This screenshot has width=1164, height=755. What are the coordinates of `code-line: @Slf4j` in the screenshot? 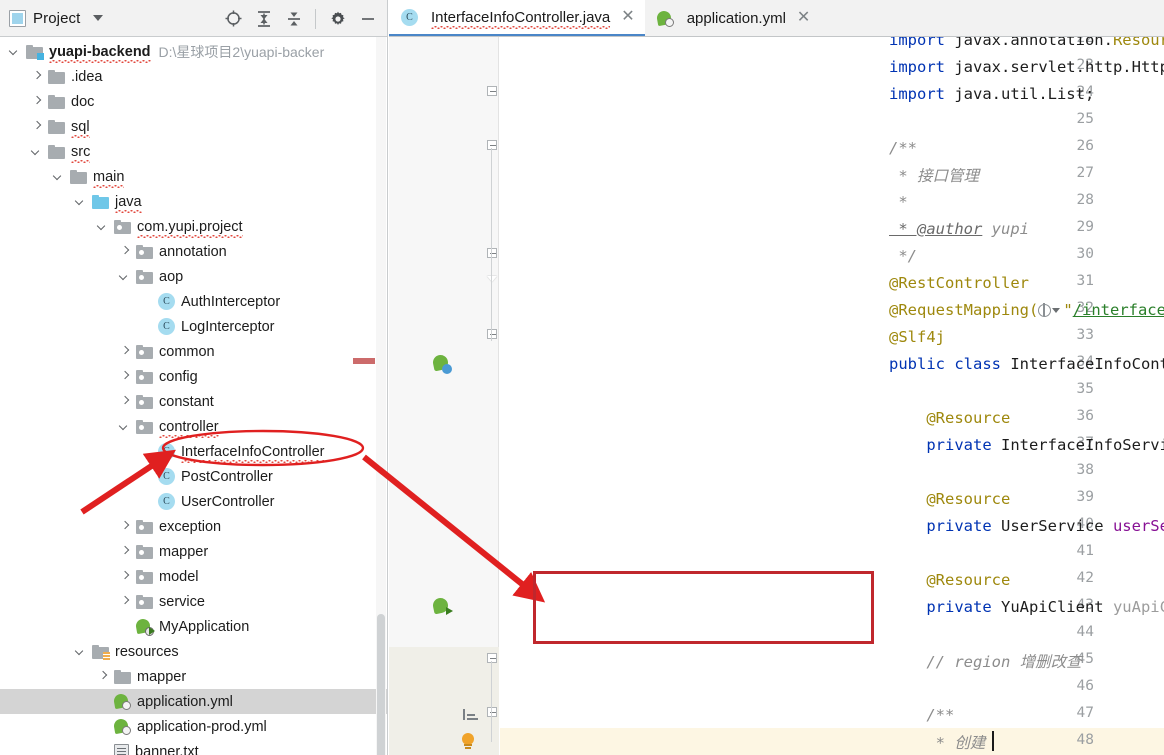 It's located at (776, 336).